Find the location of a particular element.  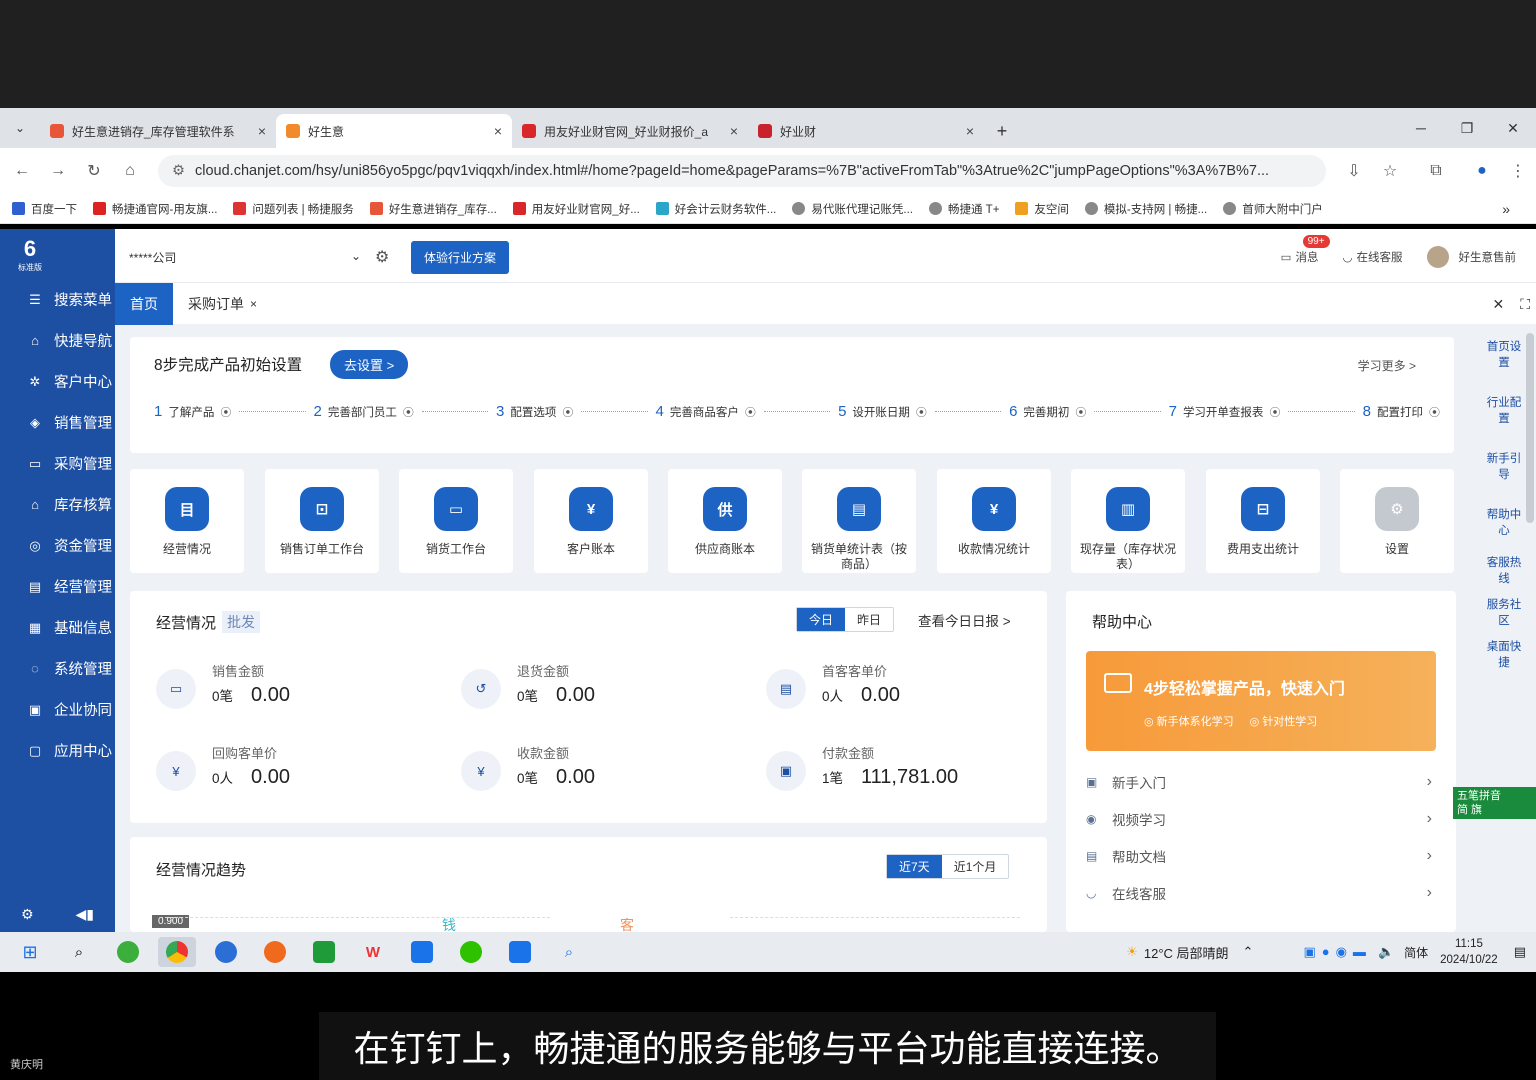

today-button: 今日 is located at coordinates (821, 619).